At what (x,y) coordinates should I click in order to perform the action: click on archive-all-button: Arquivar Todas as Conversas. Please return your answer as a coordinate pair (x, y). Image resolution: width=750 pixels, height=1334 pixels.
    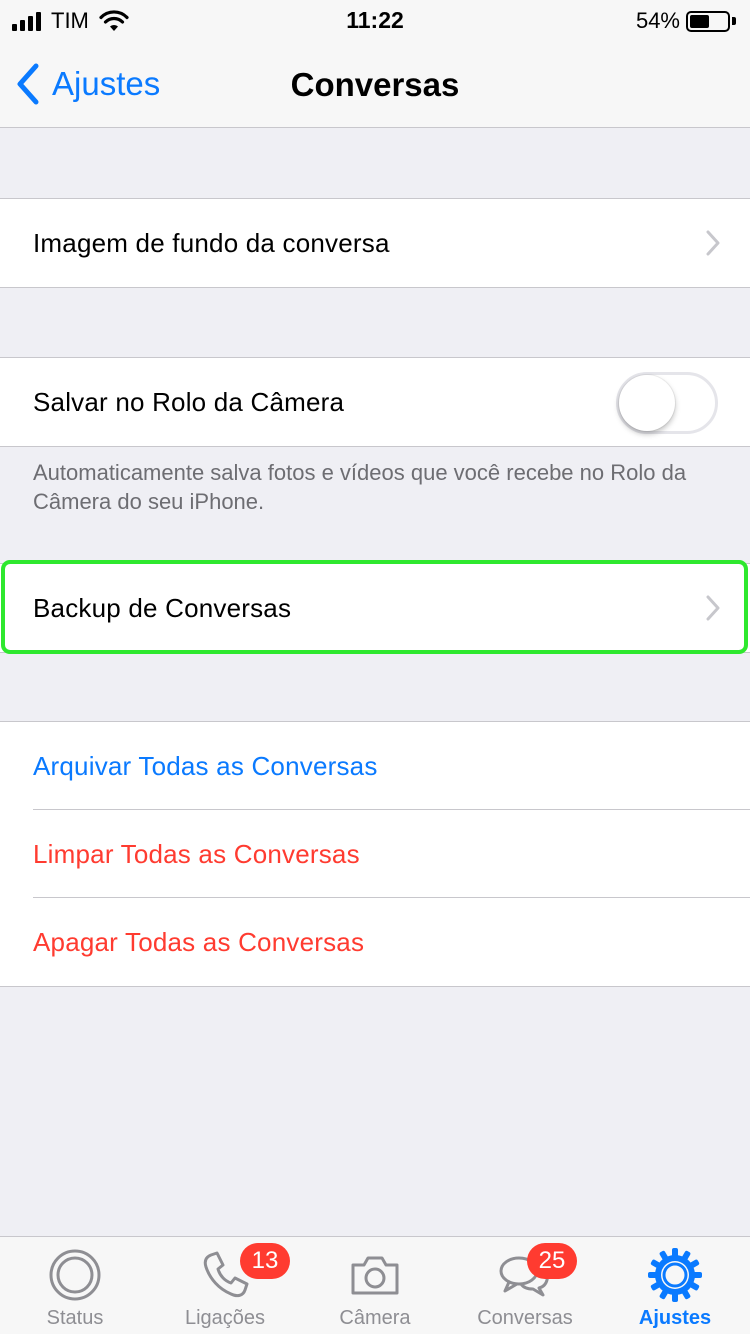
    Looking at the image, I should click on (375, 766).